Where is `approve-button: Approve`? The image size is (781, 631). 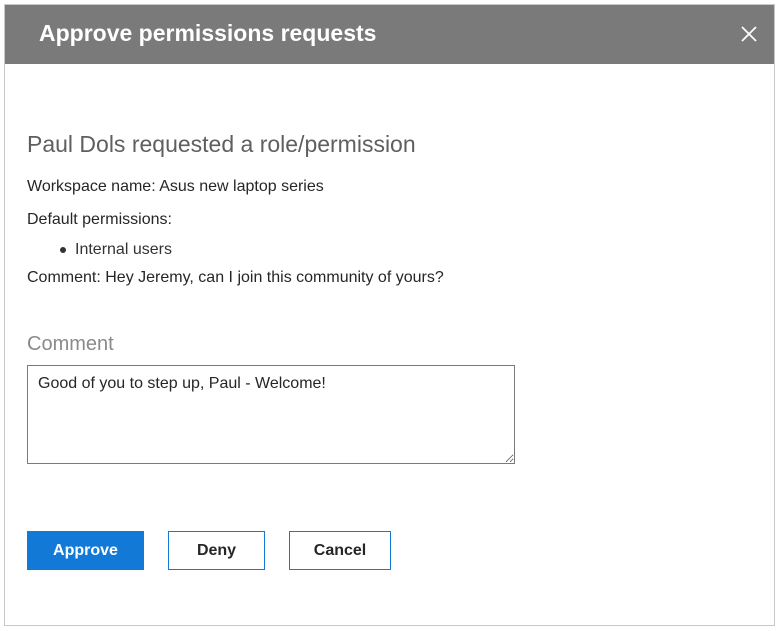
approve-button: Approve is located at coordinates (85, 550).